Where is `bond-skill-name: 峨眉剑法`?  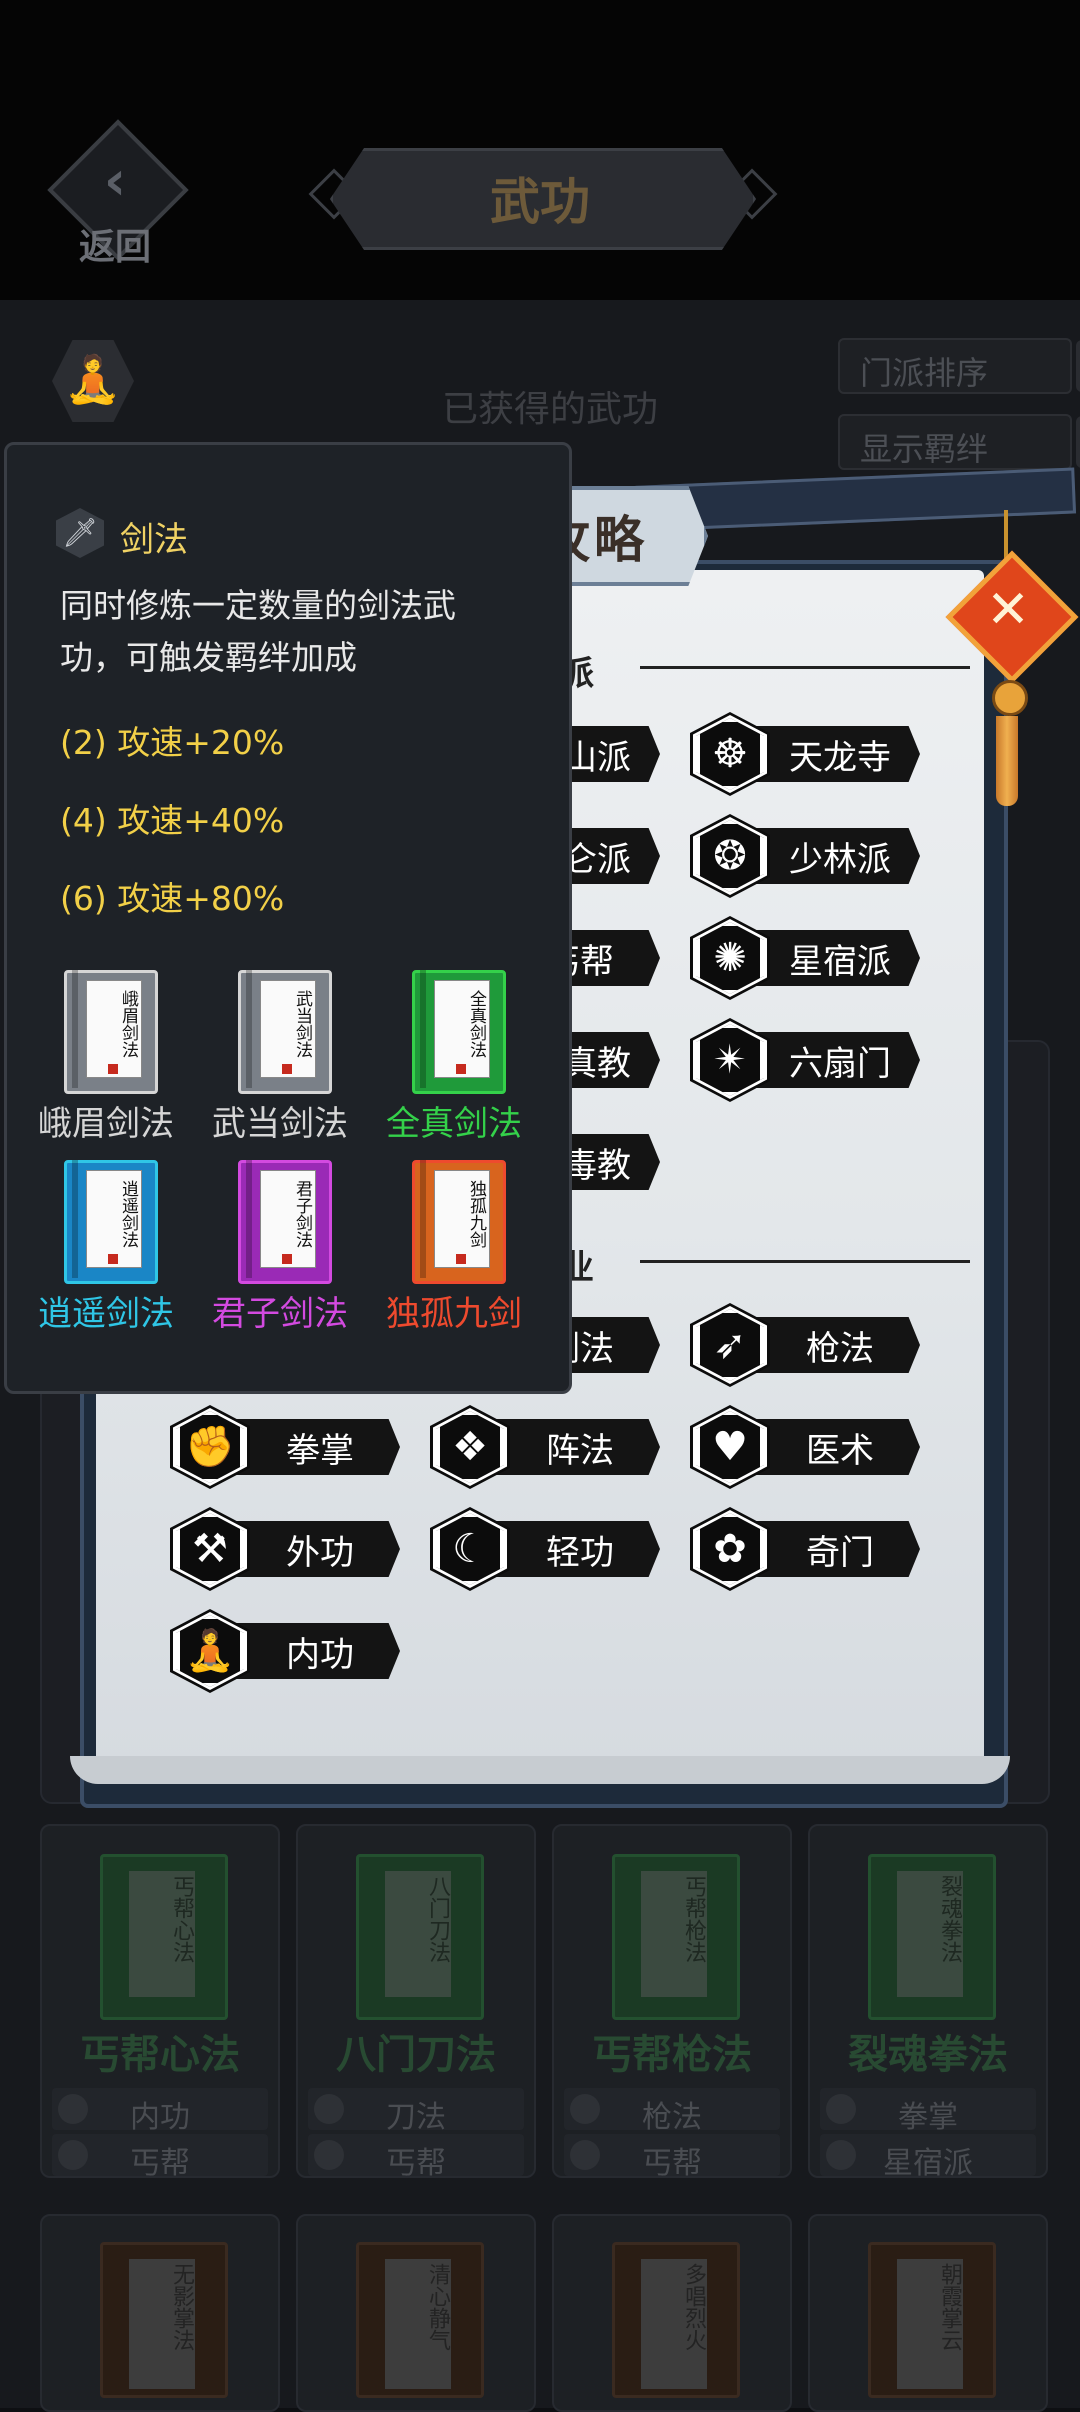 bond-skill-name: 峨眉剑法 is located at coordinates (106, 1124).